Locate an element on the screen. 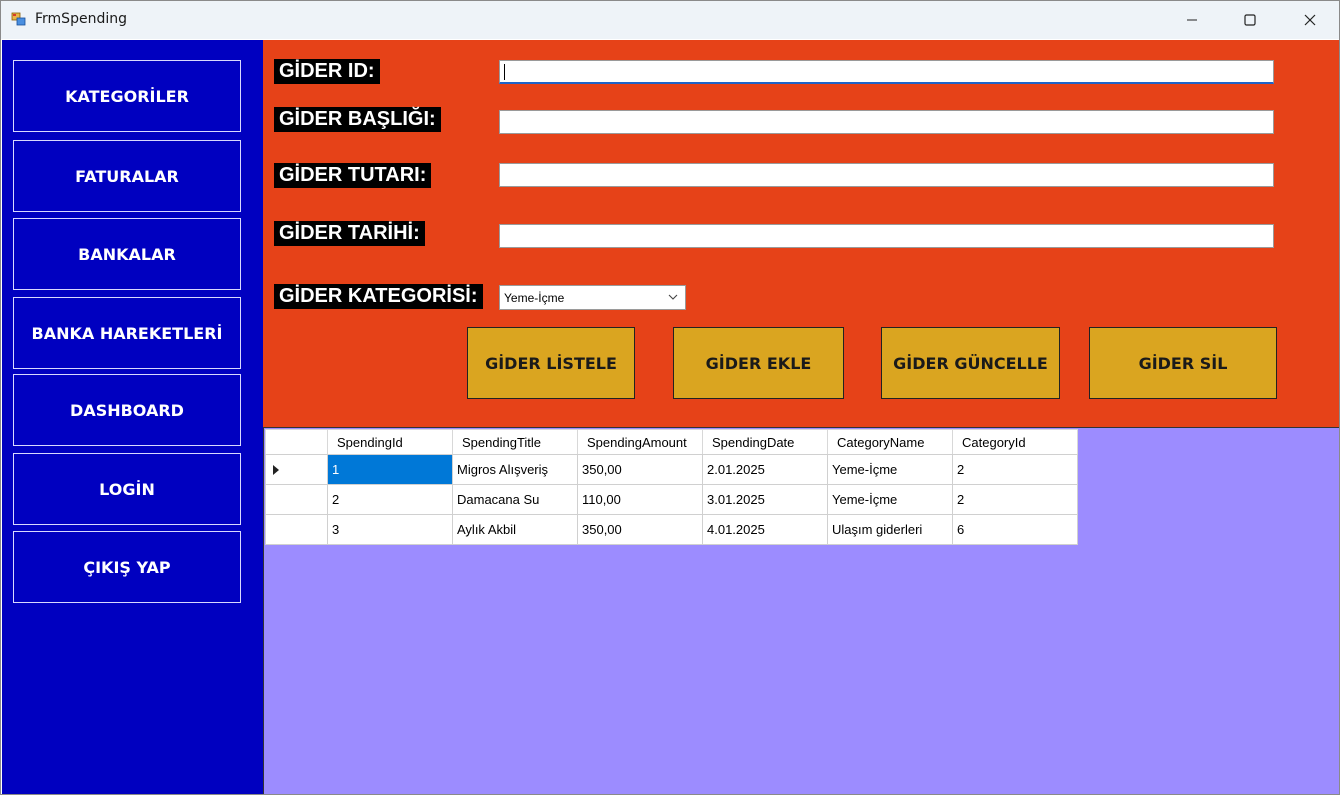 The height and width of the screenshot is (795, 1340). table-cell: 3.01.2025 is located at coordinates (765, 499).